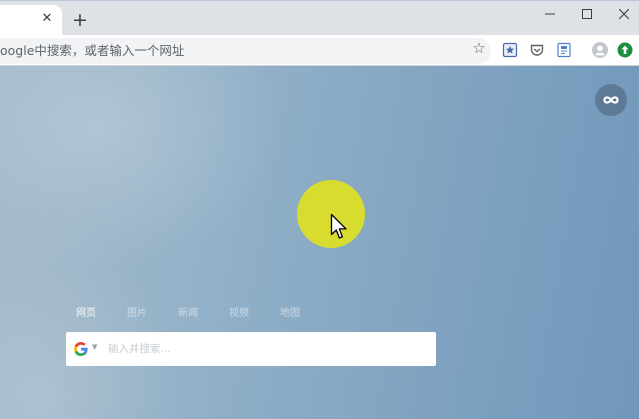 The width and height of the screenshot is (639, 419). What do you see at coordinates (137, 314) in the screenshot?
I see `tab-images: 图片` at bounding box center [137, 314].